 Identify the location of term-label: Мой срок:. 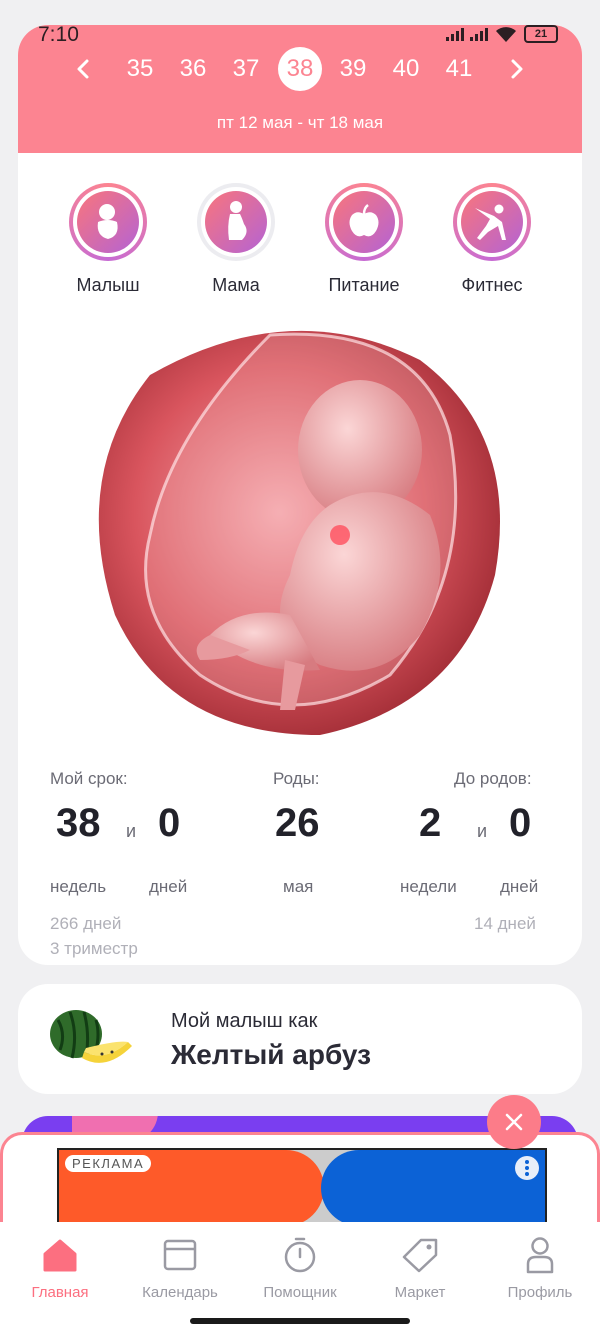
(89, 778).